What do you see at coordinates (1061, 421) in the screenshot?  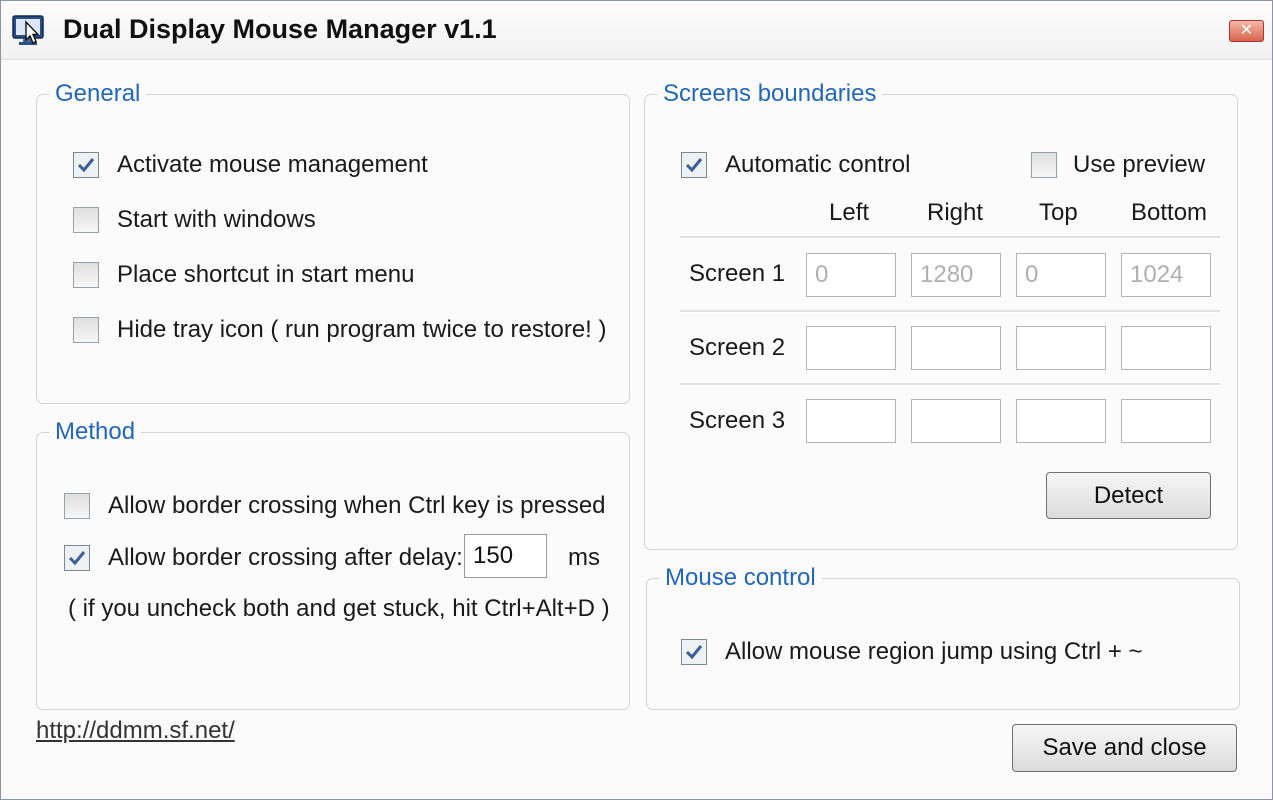 I see `screen-3-top-input` at bounding box center [1061, 421].